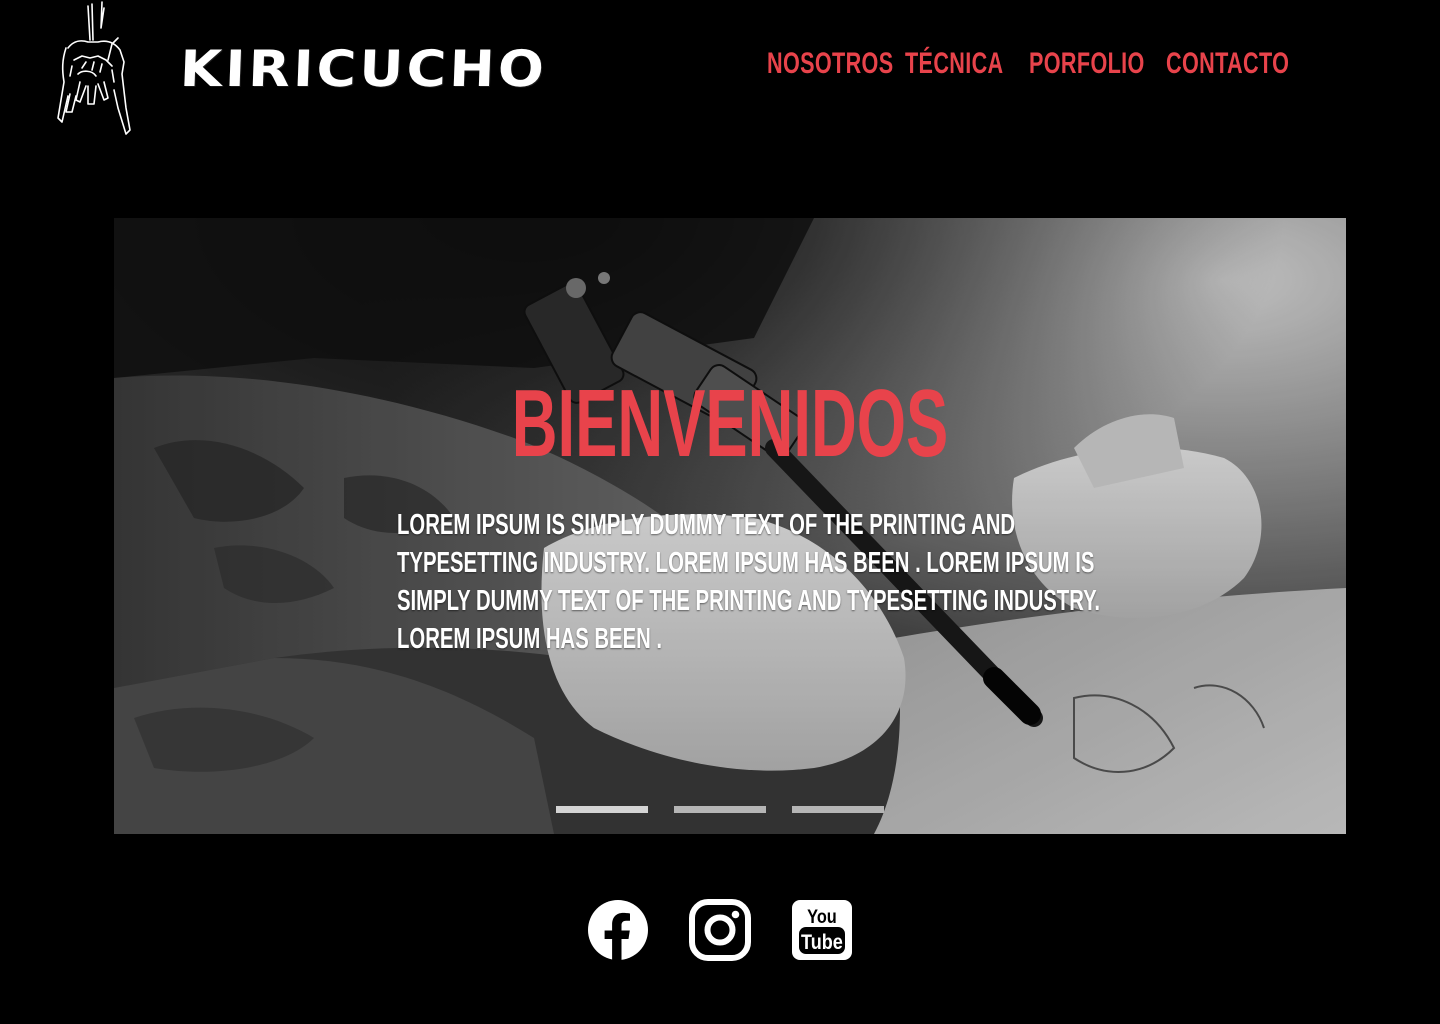  What do you see at coordinates (1227, 64) in the screenshot?
I see `nav-item-contacto: CONTACTO` at bounding box center [1227, 64].